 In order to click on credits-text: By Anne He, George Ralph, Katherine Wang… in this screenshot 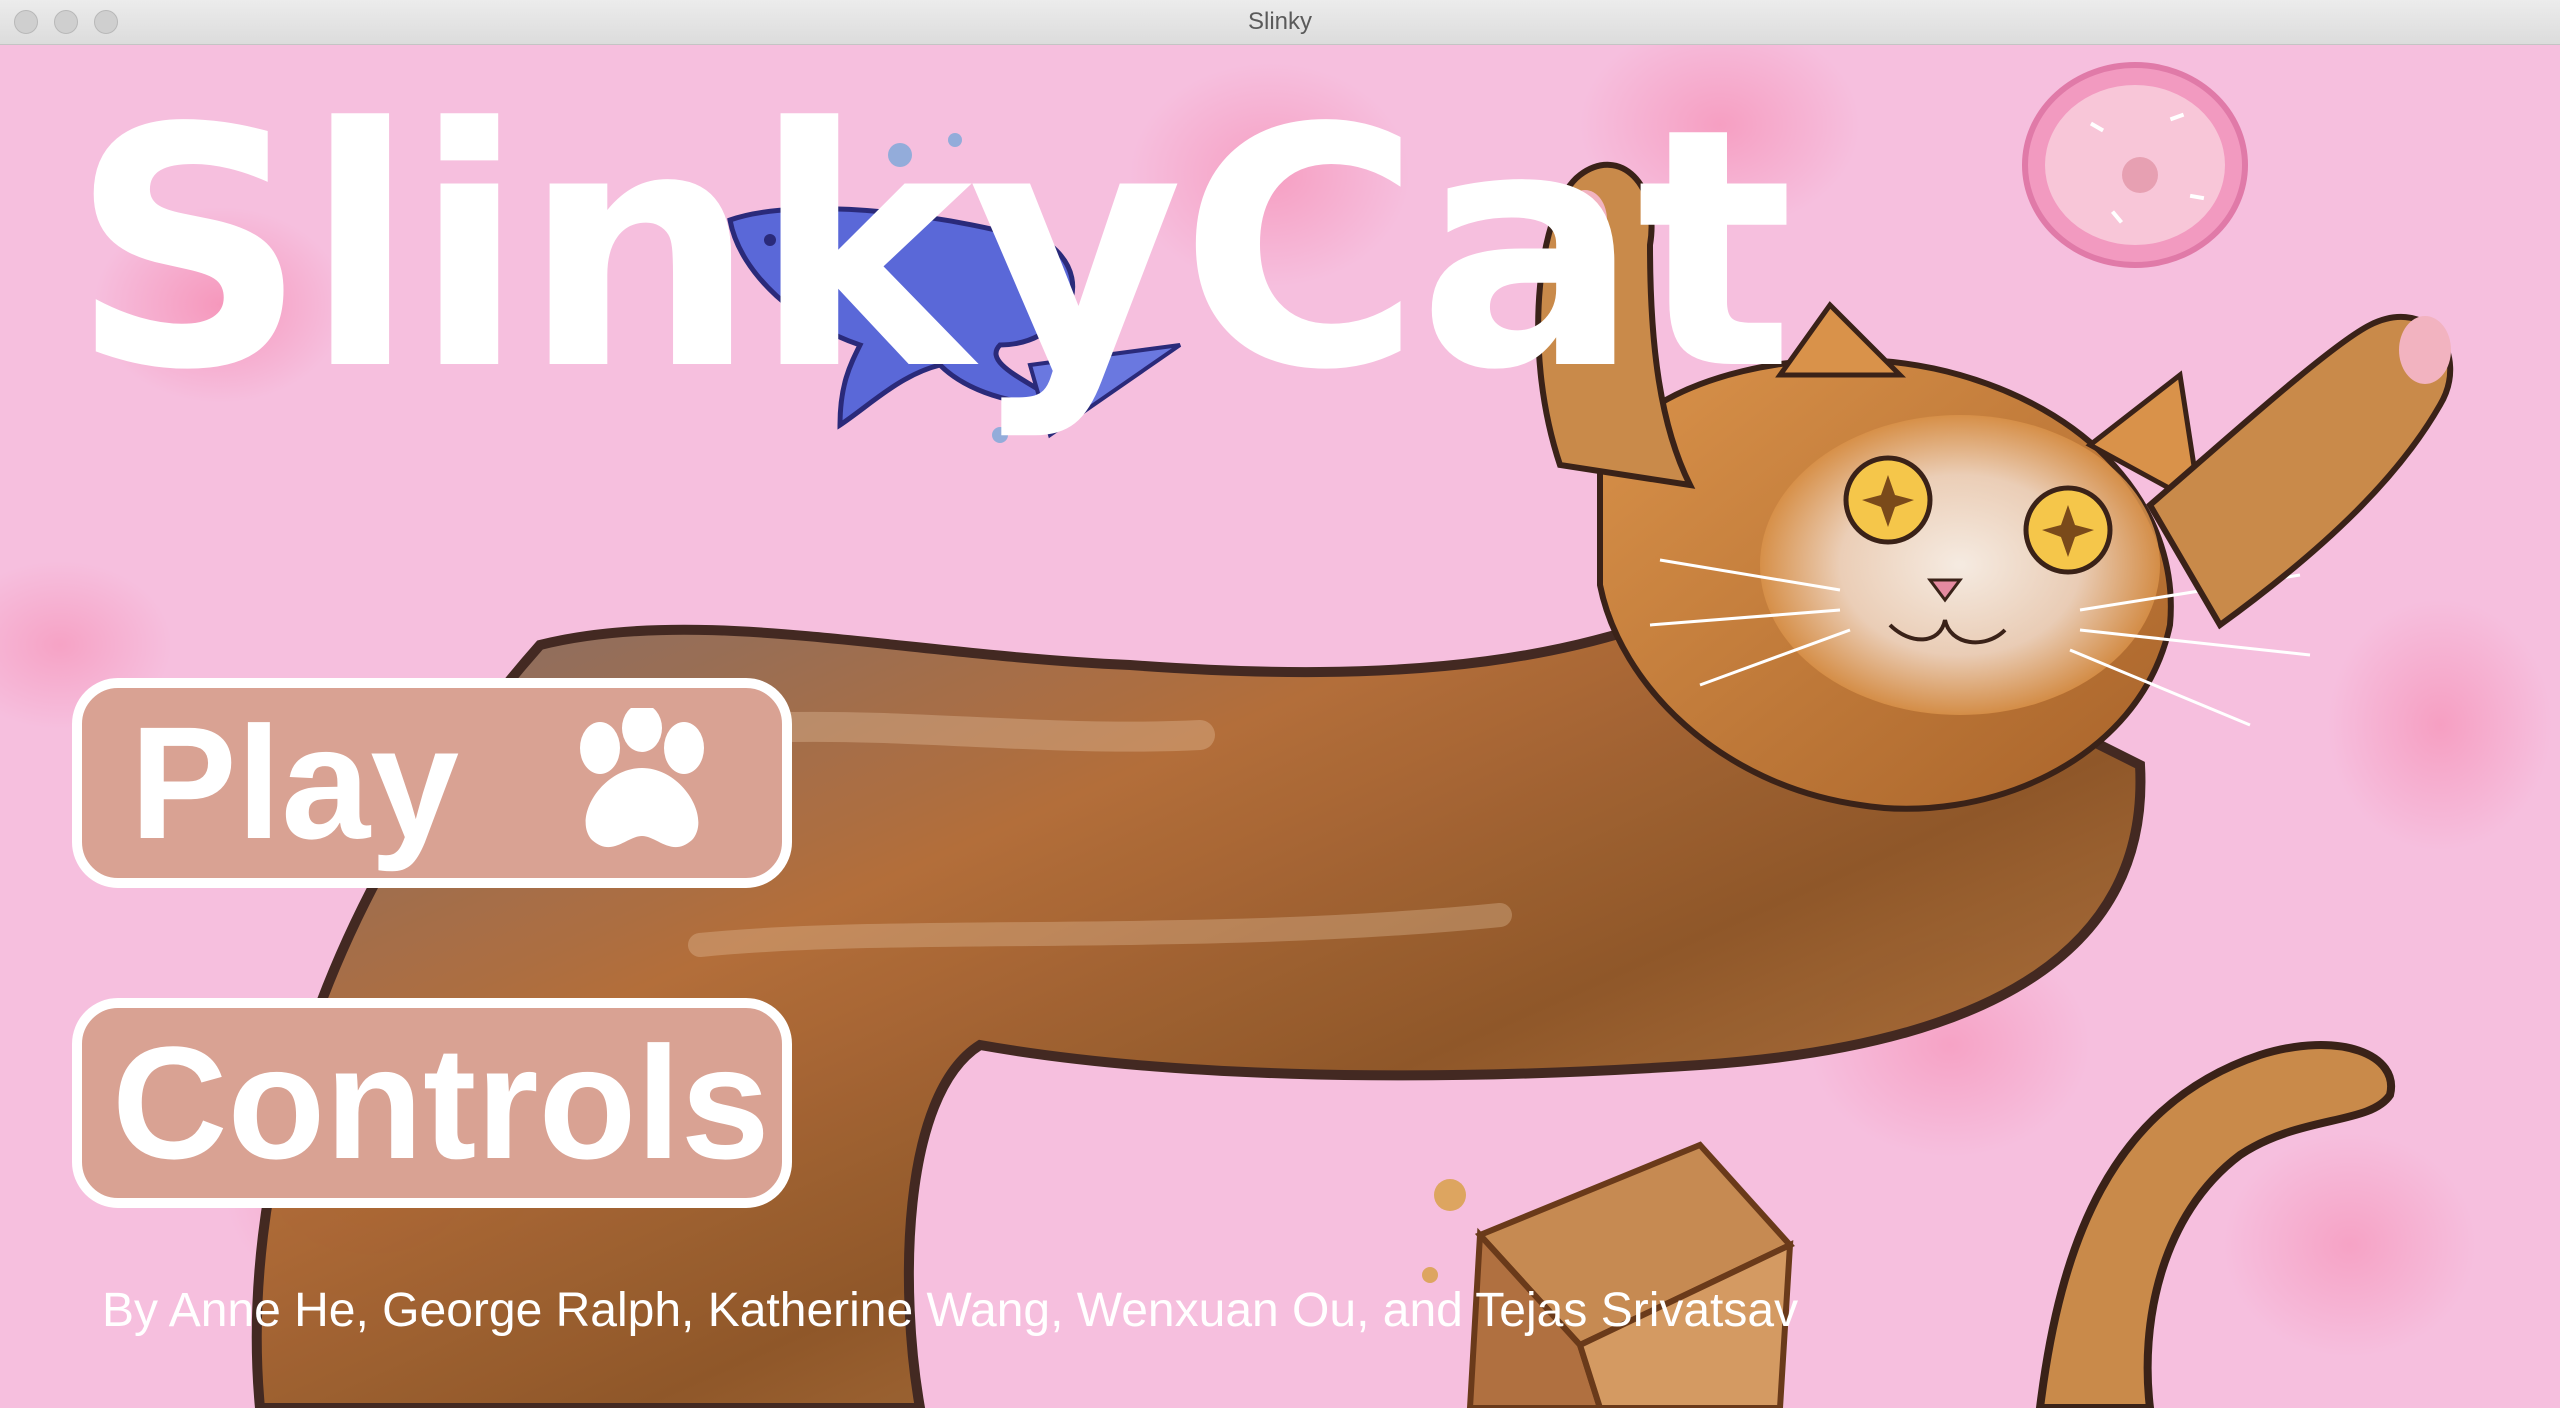, I will do `click(950, 1310)`.